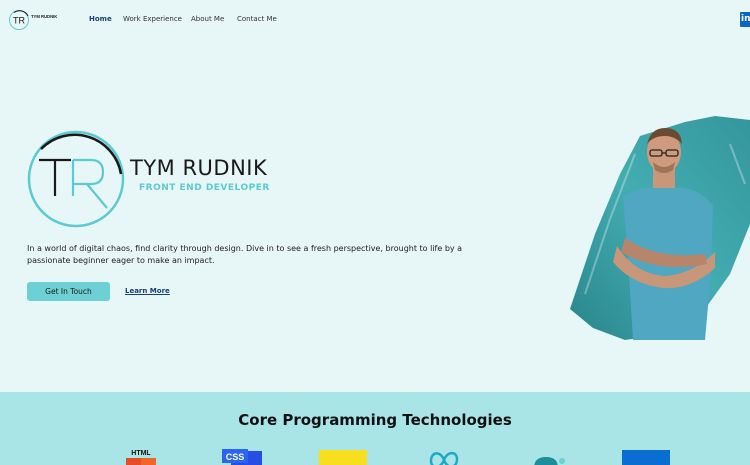  What do you see at coordinates (100, 19) in the screenshot?
I see `nav-link-home: Home` at bounding box center [100, 19].